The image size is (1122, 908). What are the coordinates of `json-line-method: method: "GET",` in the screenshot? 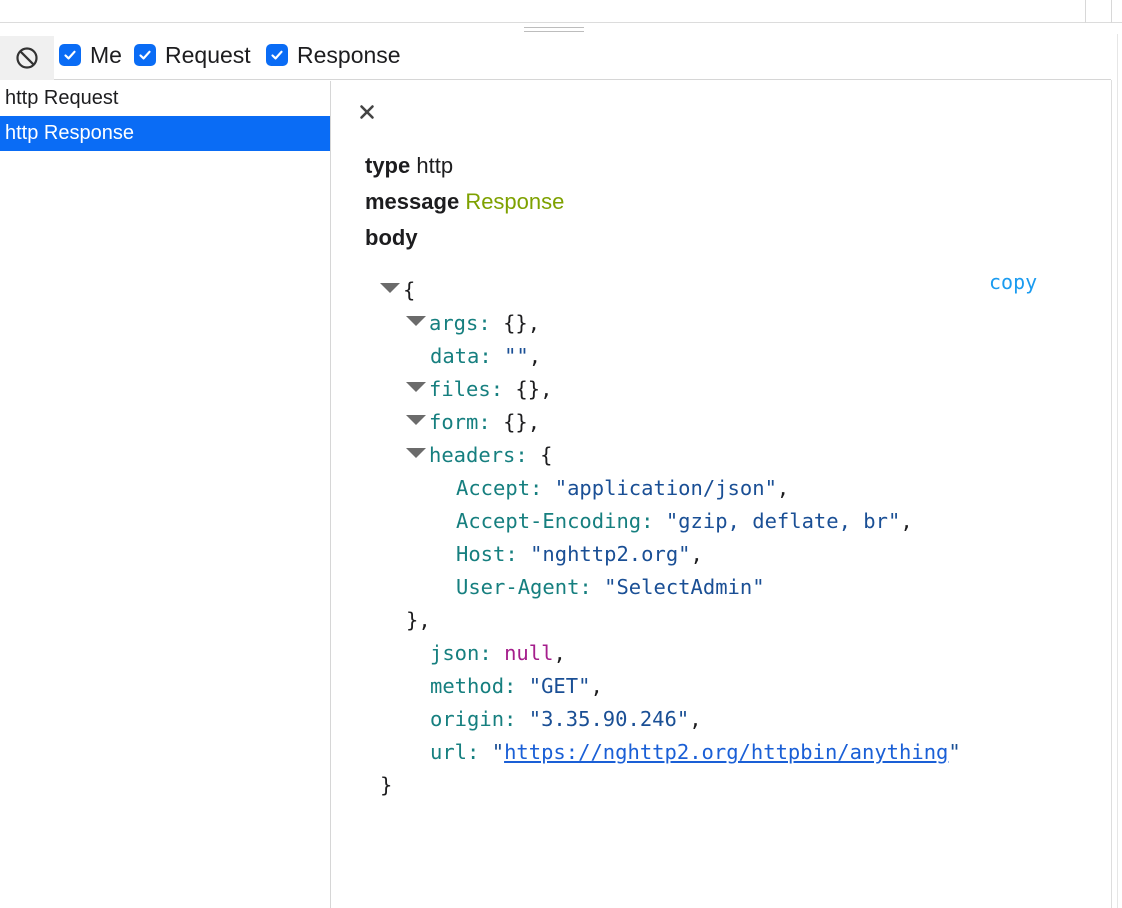 It's located at (516, 686).